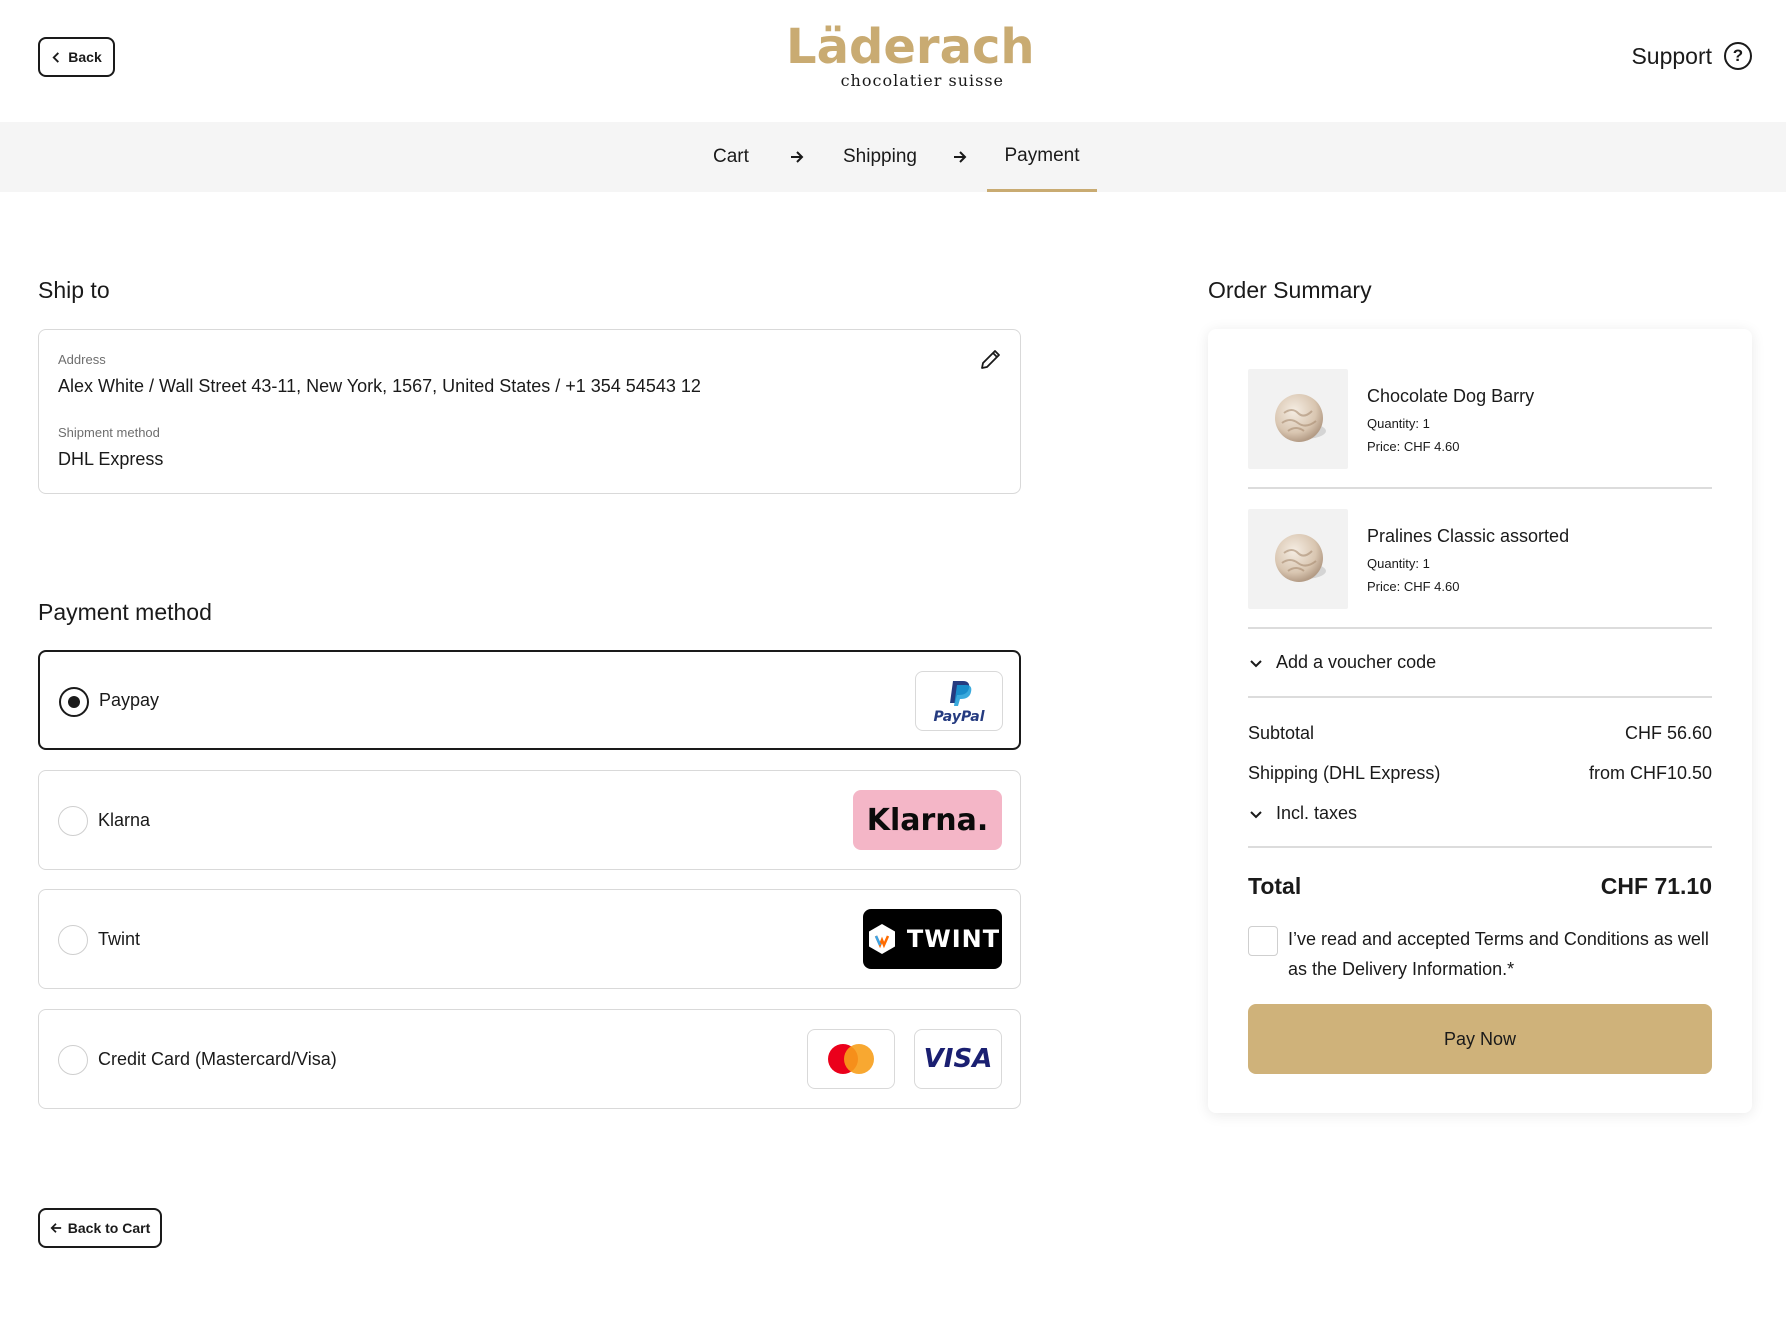 The height and width of the screenshot is (1344, 1786). What do you see at coordinates (1480, 733) in the screenshot?
I see `subtotal-row: Subtotal CHF 56.60` at bounding box center [1480, 733].